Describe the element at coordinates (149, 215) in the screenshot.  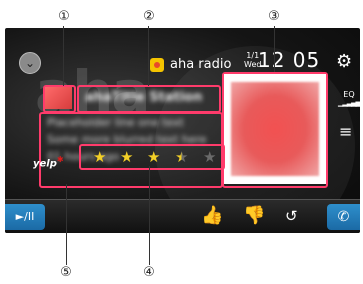
I see `callout-4-leader` at that location.